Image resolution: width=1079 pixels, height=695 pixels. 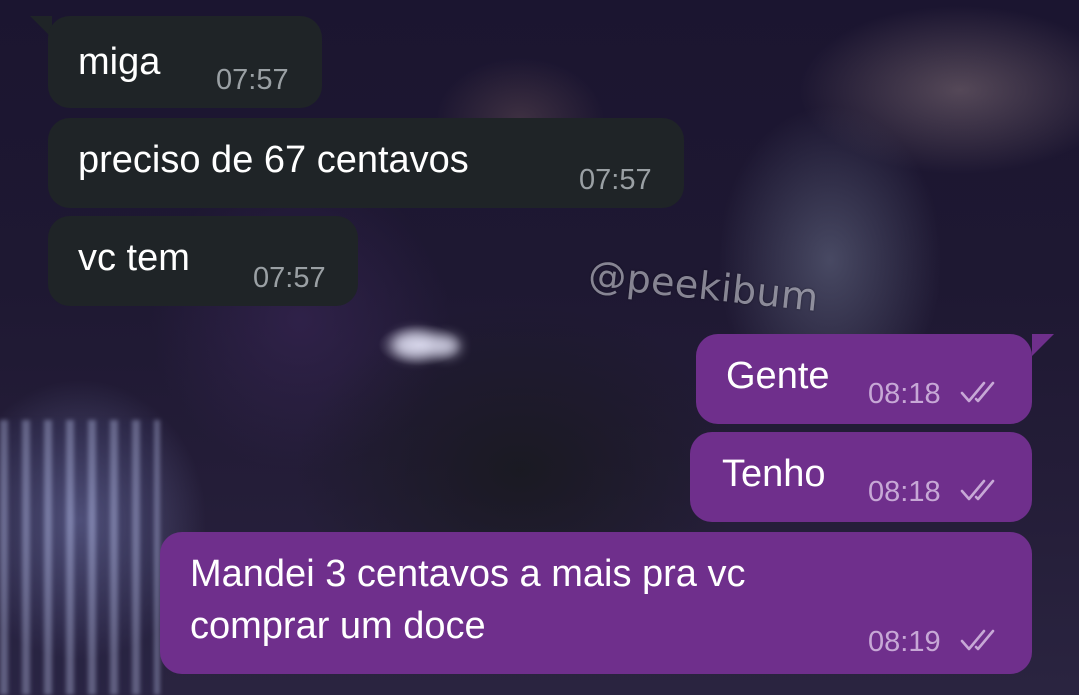 I want to click on outgoing-message-bubble: Tenho 08:18, so click(x=861, y=477).